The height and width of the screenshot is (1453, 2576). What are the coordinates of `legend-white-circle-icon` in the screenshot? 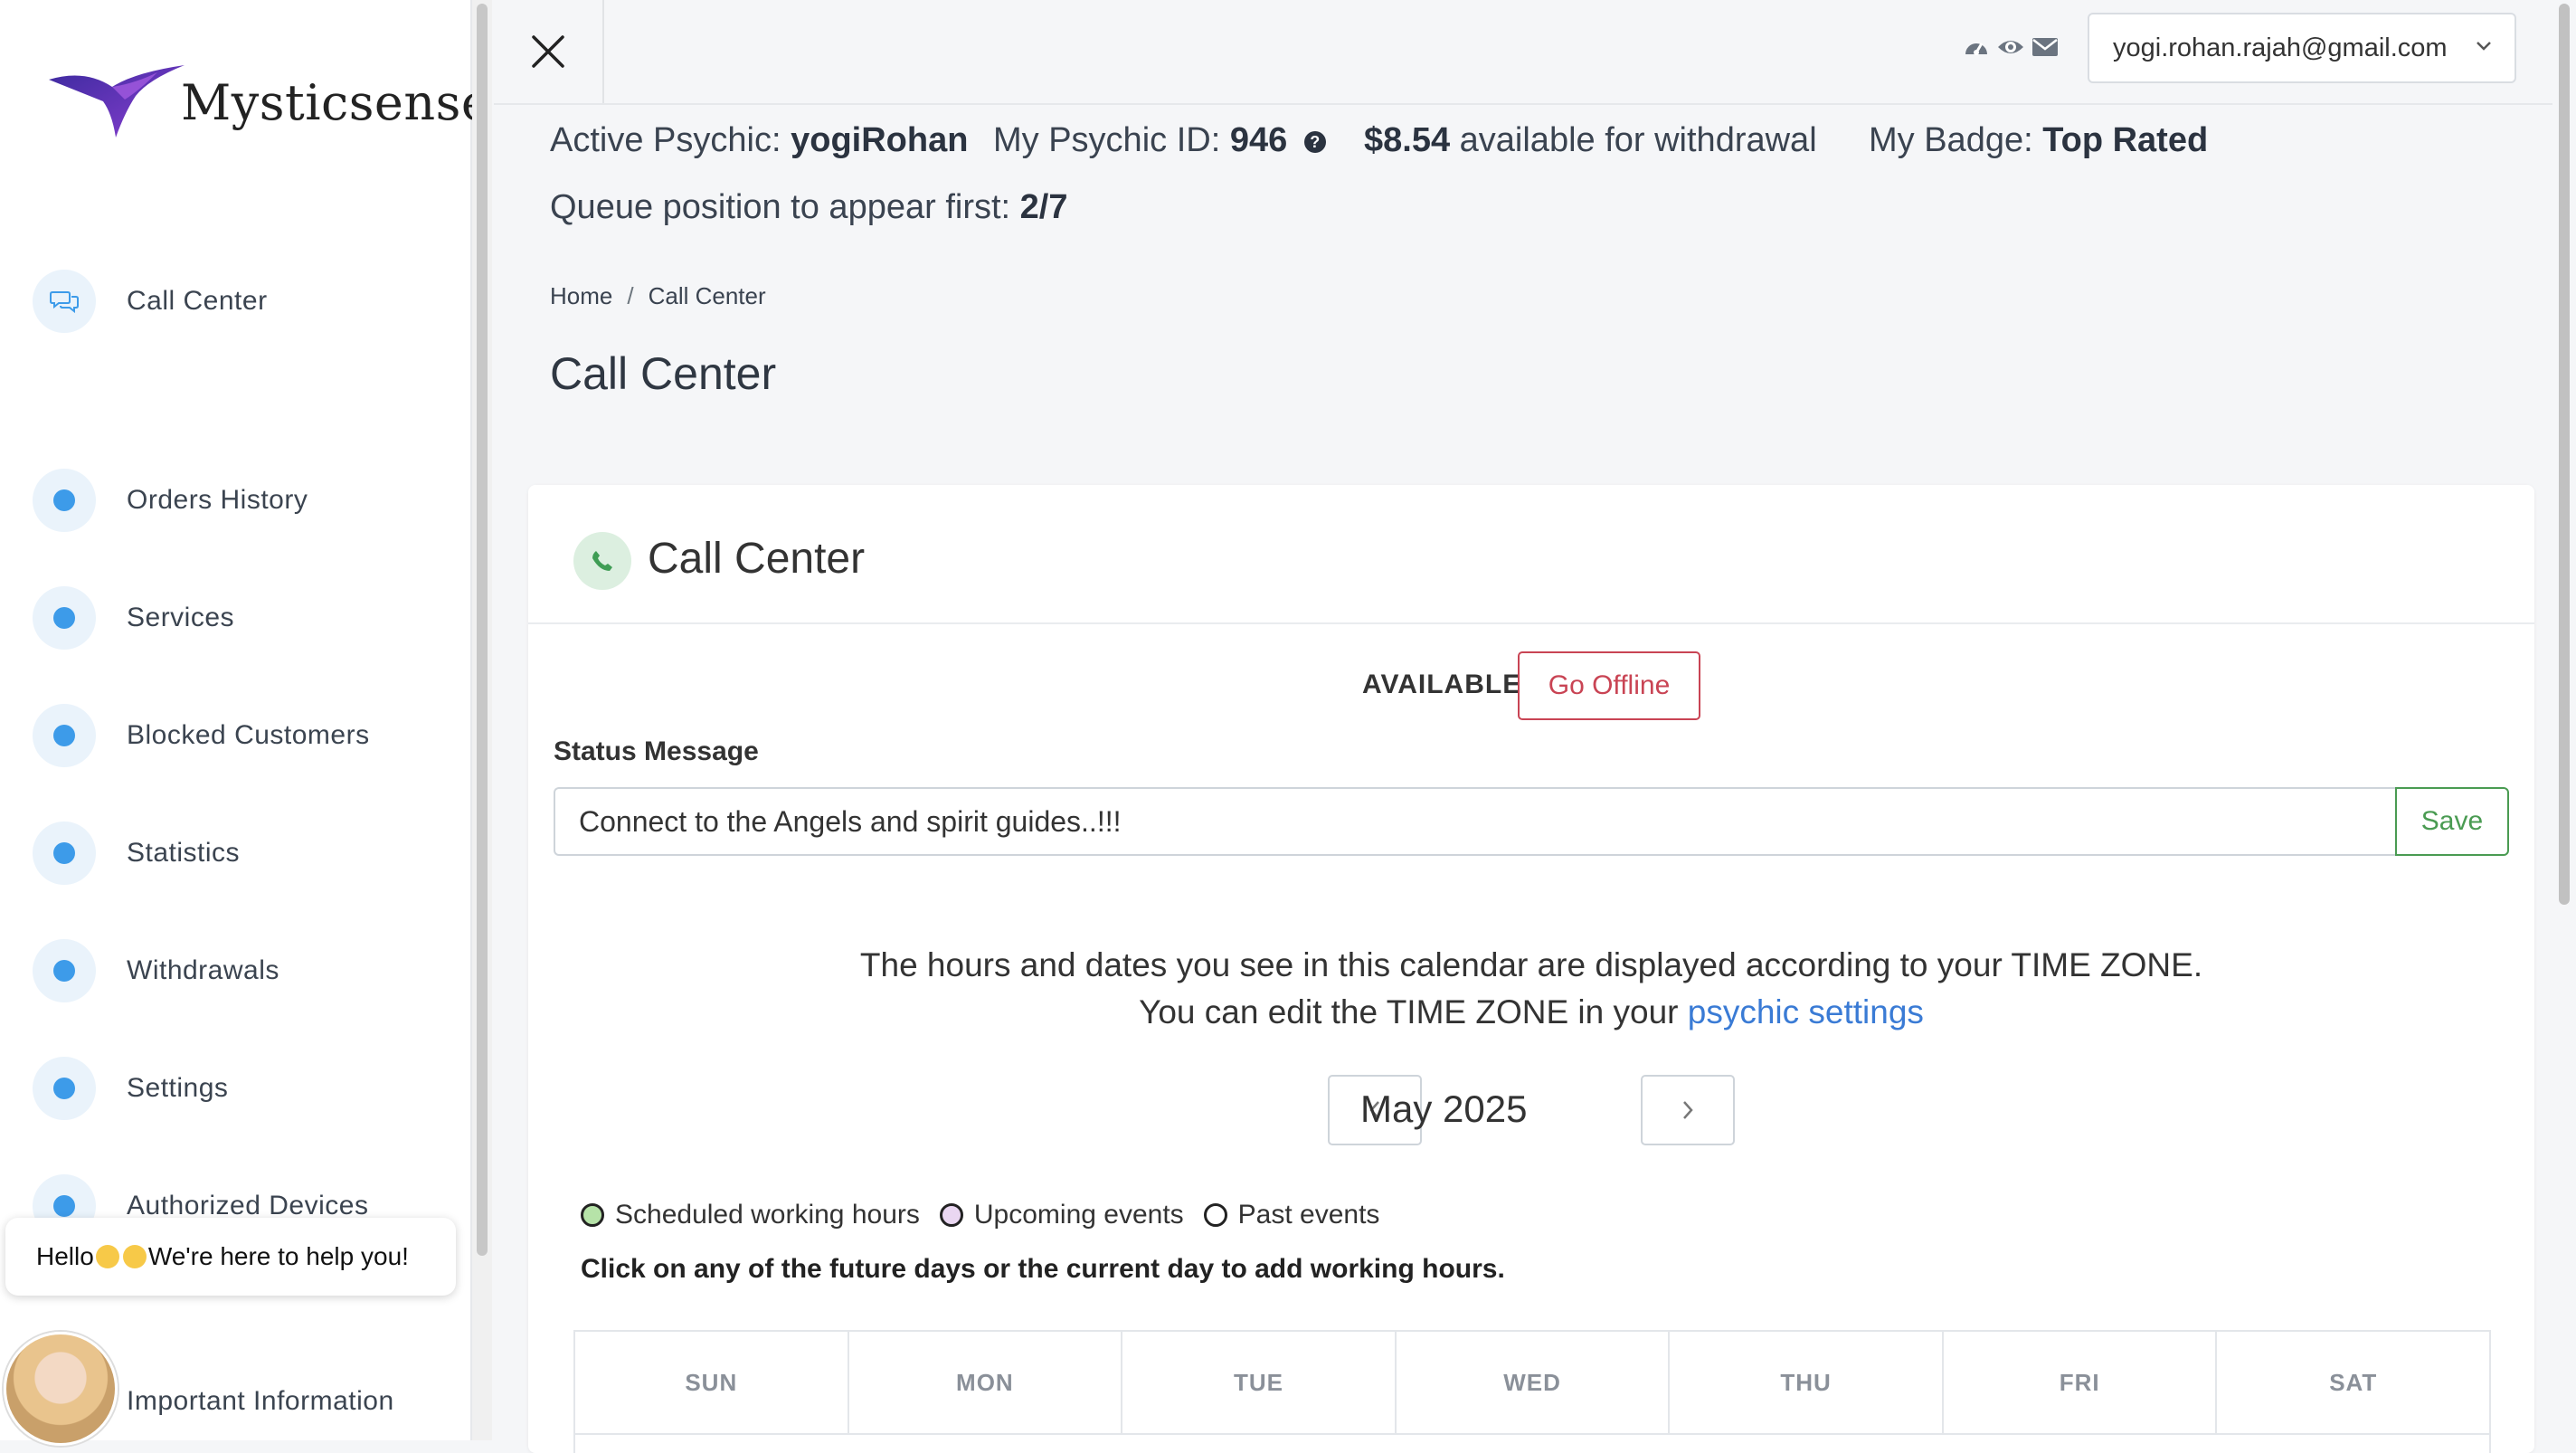 It's located at (1215, 1215).